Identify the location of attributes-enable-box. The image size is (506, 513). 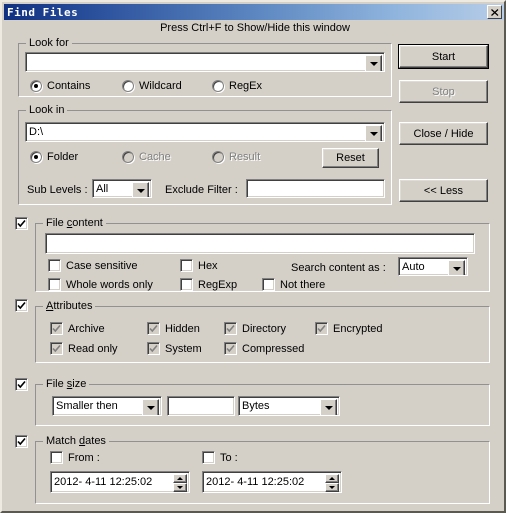
(21, 305).